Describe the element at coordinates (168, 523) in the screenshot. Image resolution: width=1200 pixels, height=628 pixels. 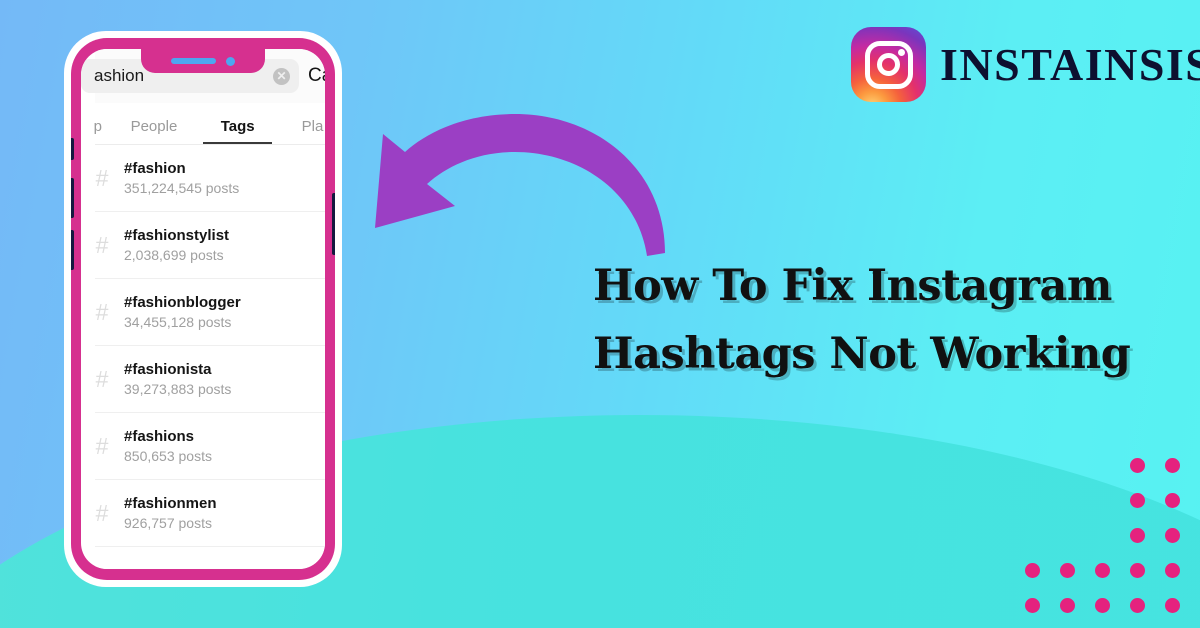
I see `hashtag-post-count: 926,757 posts` at that location.